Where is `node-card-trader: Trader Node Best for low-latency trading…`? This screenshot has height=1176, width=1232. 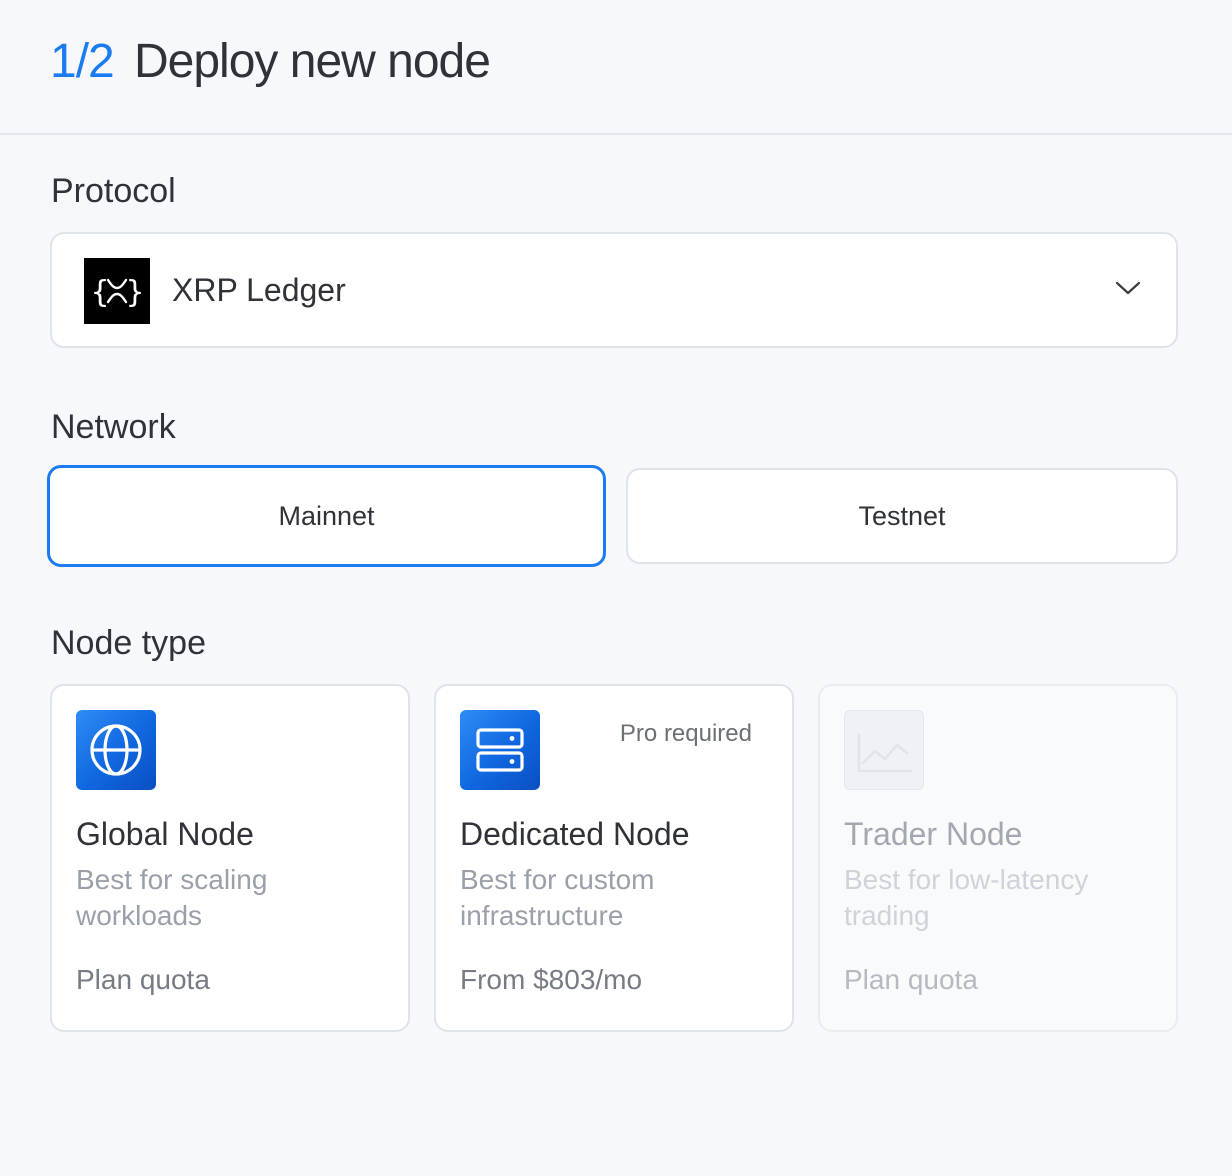
node-card-trader: Trader Node Best for low-latency trading… is located at coordinates (998, 858).